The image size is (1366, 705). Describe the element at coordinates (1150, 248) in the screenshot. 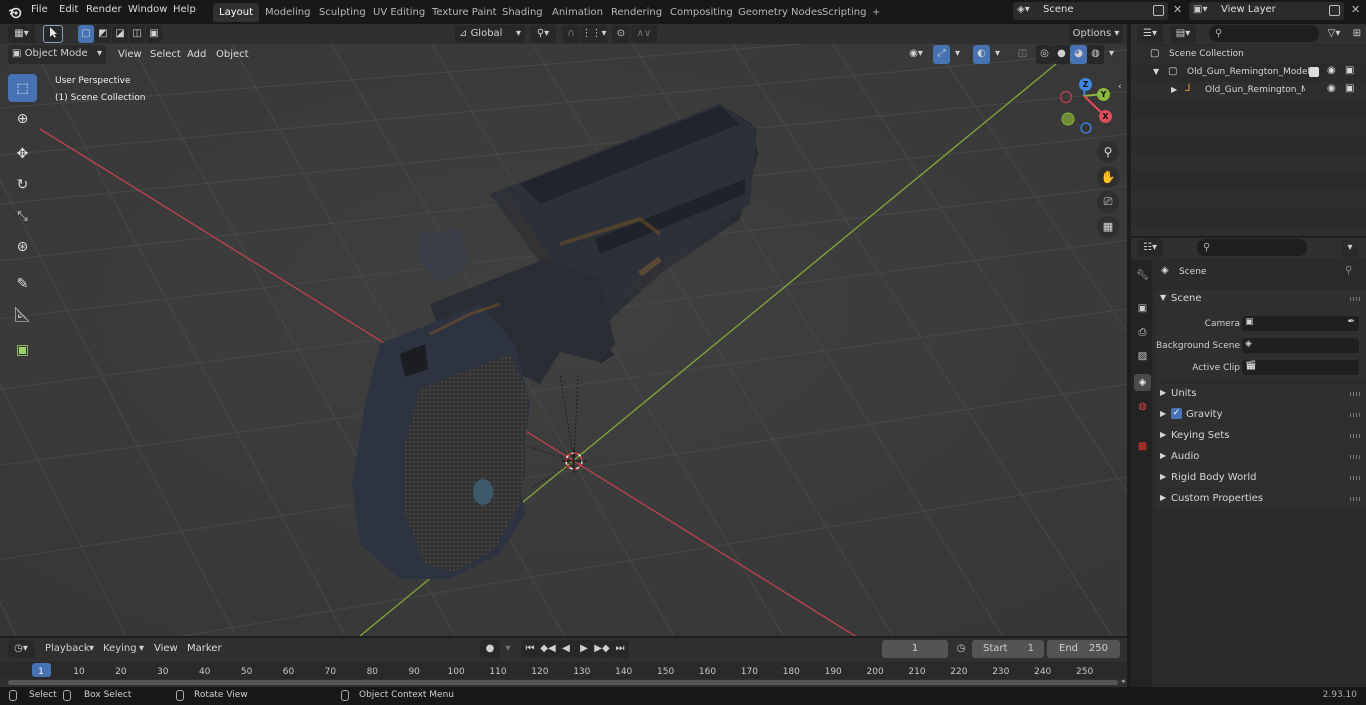

I see `properties-editor-type: ☷▾` at that location.